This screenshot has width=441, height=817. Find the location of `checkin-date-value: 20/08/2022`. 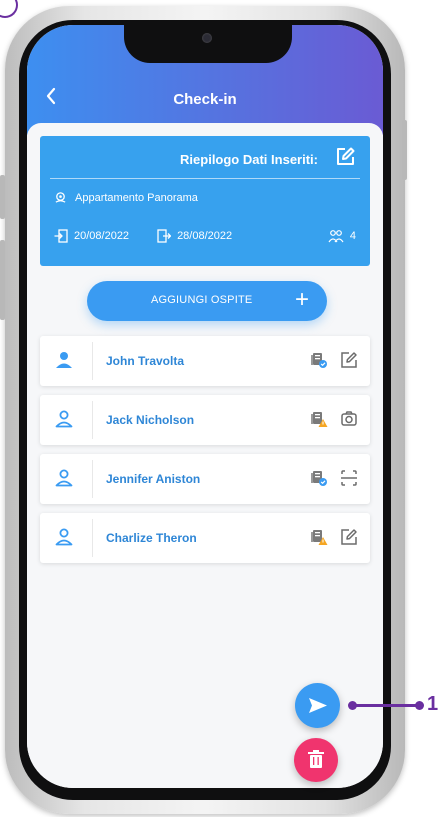

checkin-date-value: 20/08/2022 is located at coordinates (102, 236).